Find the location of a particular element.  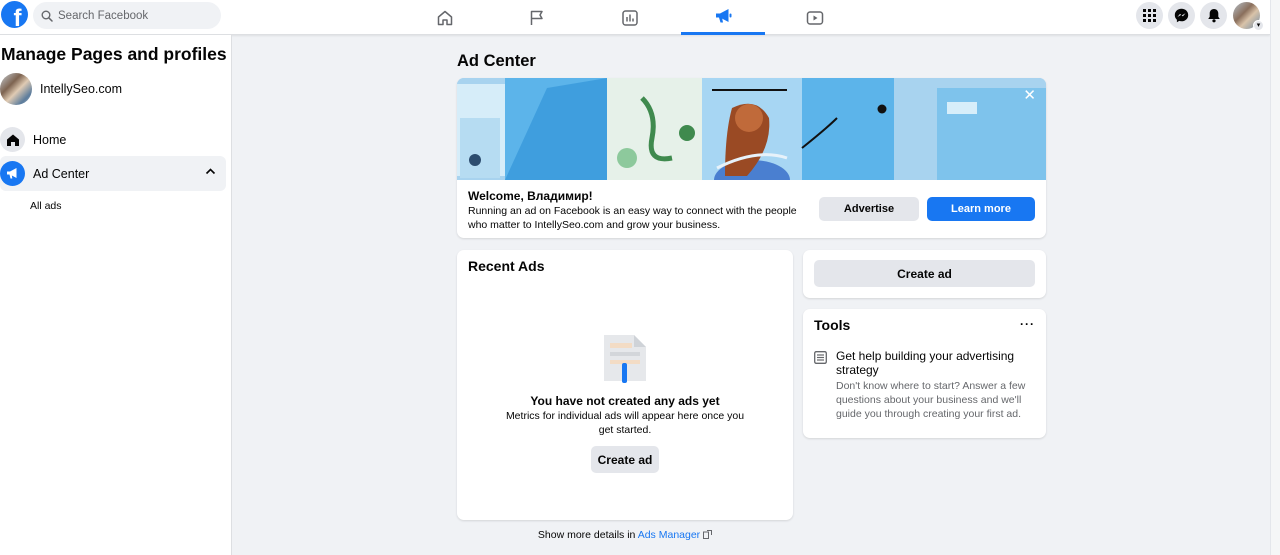

strategy-document-icon is located at coordinates (820, 357).